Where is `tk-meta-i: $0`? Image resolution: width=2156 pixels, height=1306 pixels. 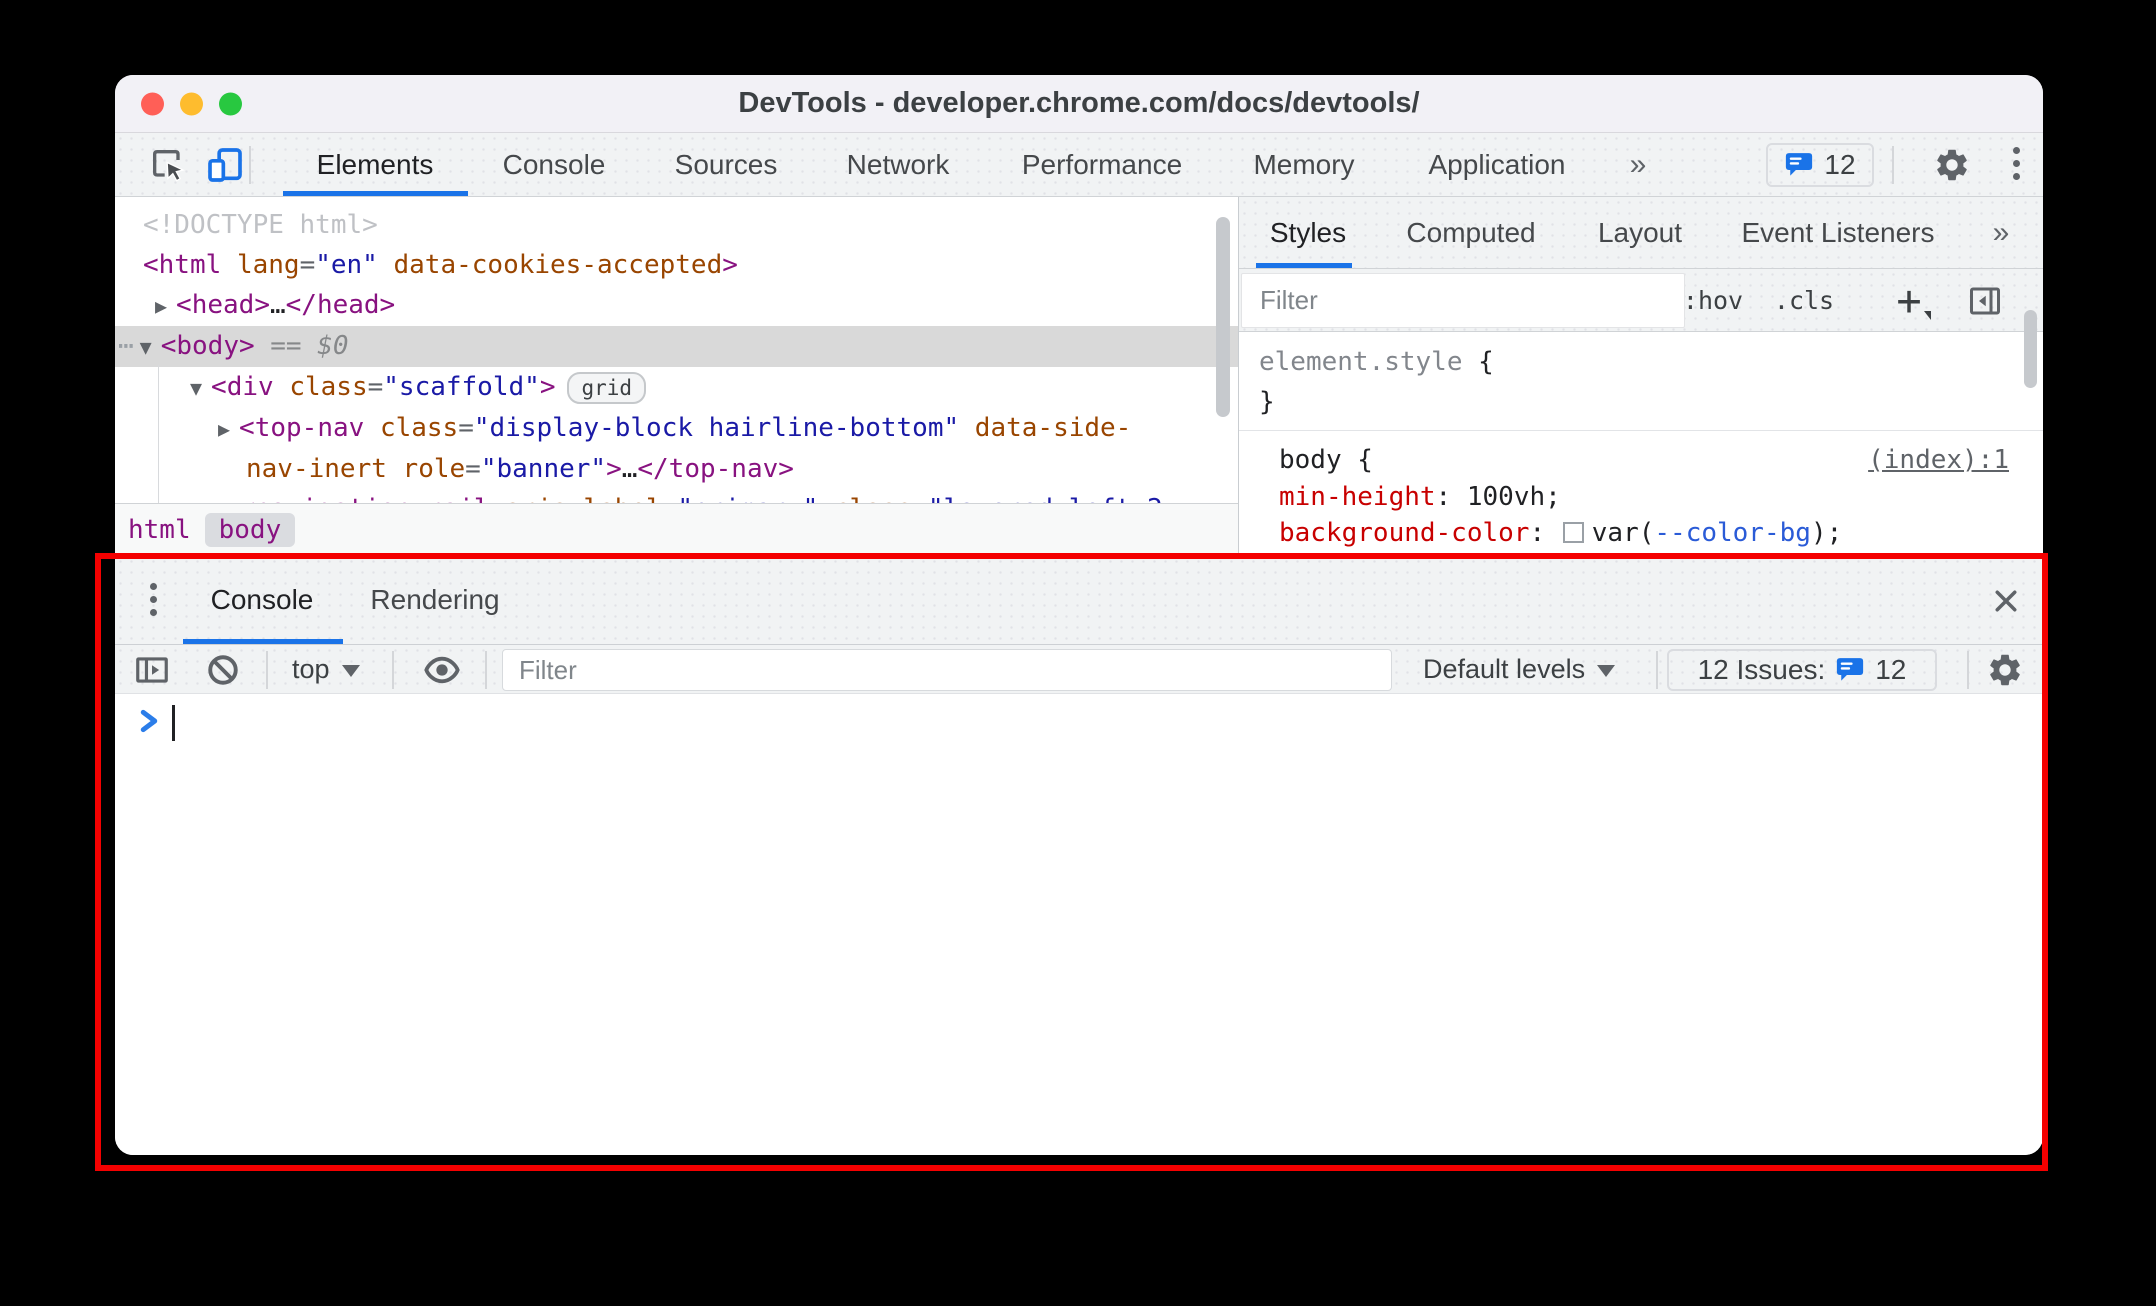
tk-meta-i: $0 is located at coordinates (333, 346).